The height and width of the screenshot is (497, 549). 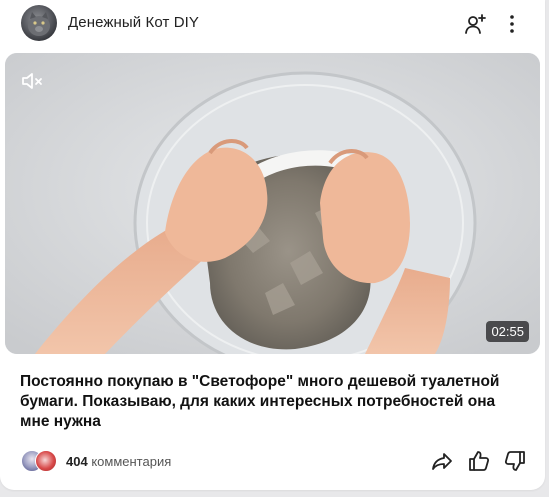 I want to click on card-footer: 404 комментария, so click(x=272, y=461).